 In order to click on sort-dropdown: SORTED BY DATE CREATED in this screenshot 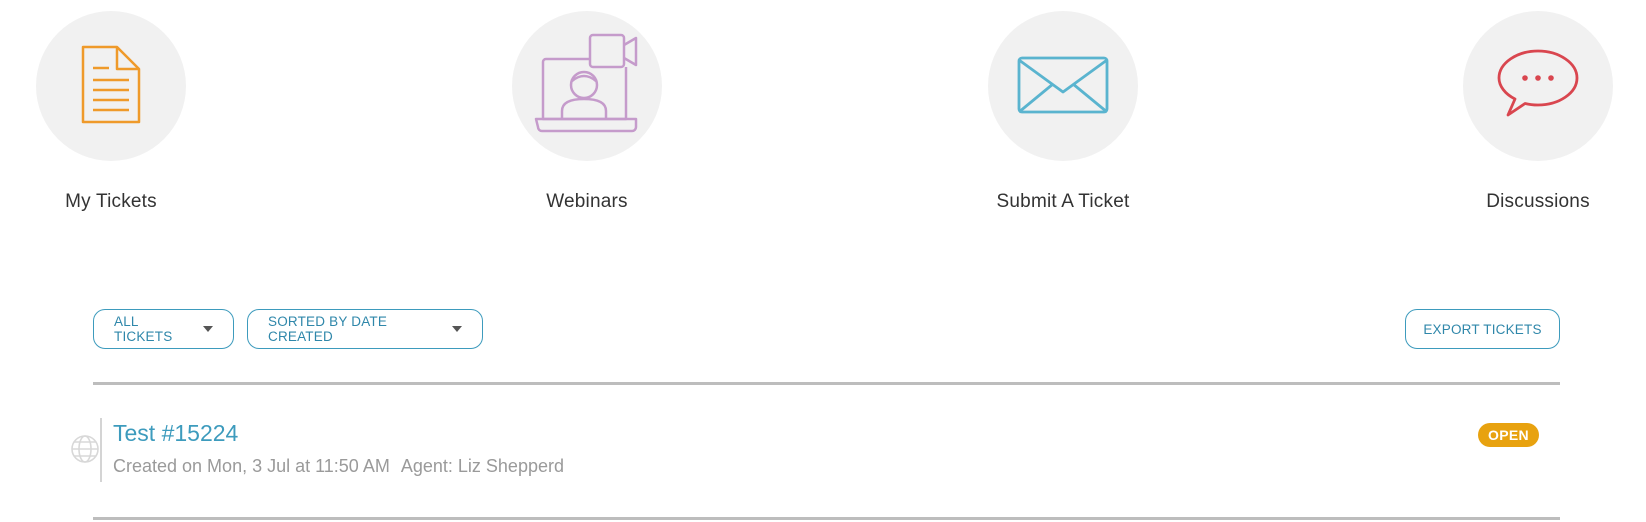, I will do `click(365, 329)`.